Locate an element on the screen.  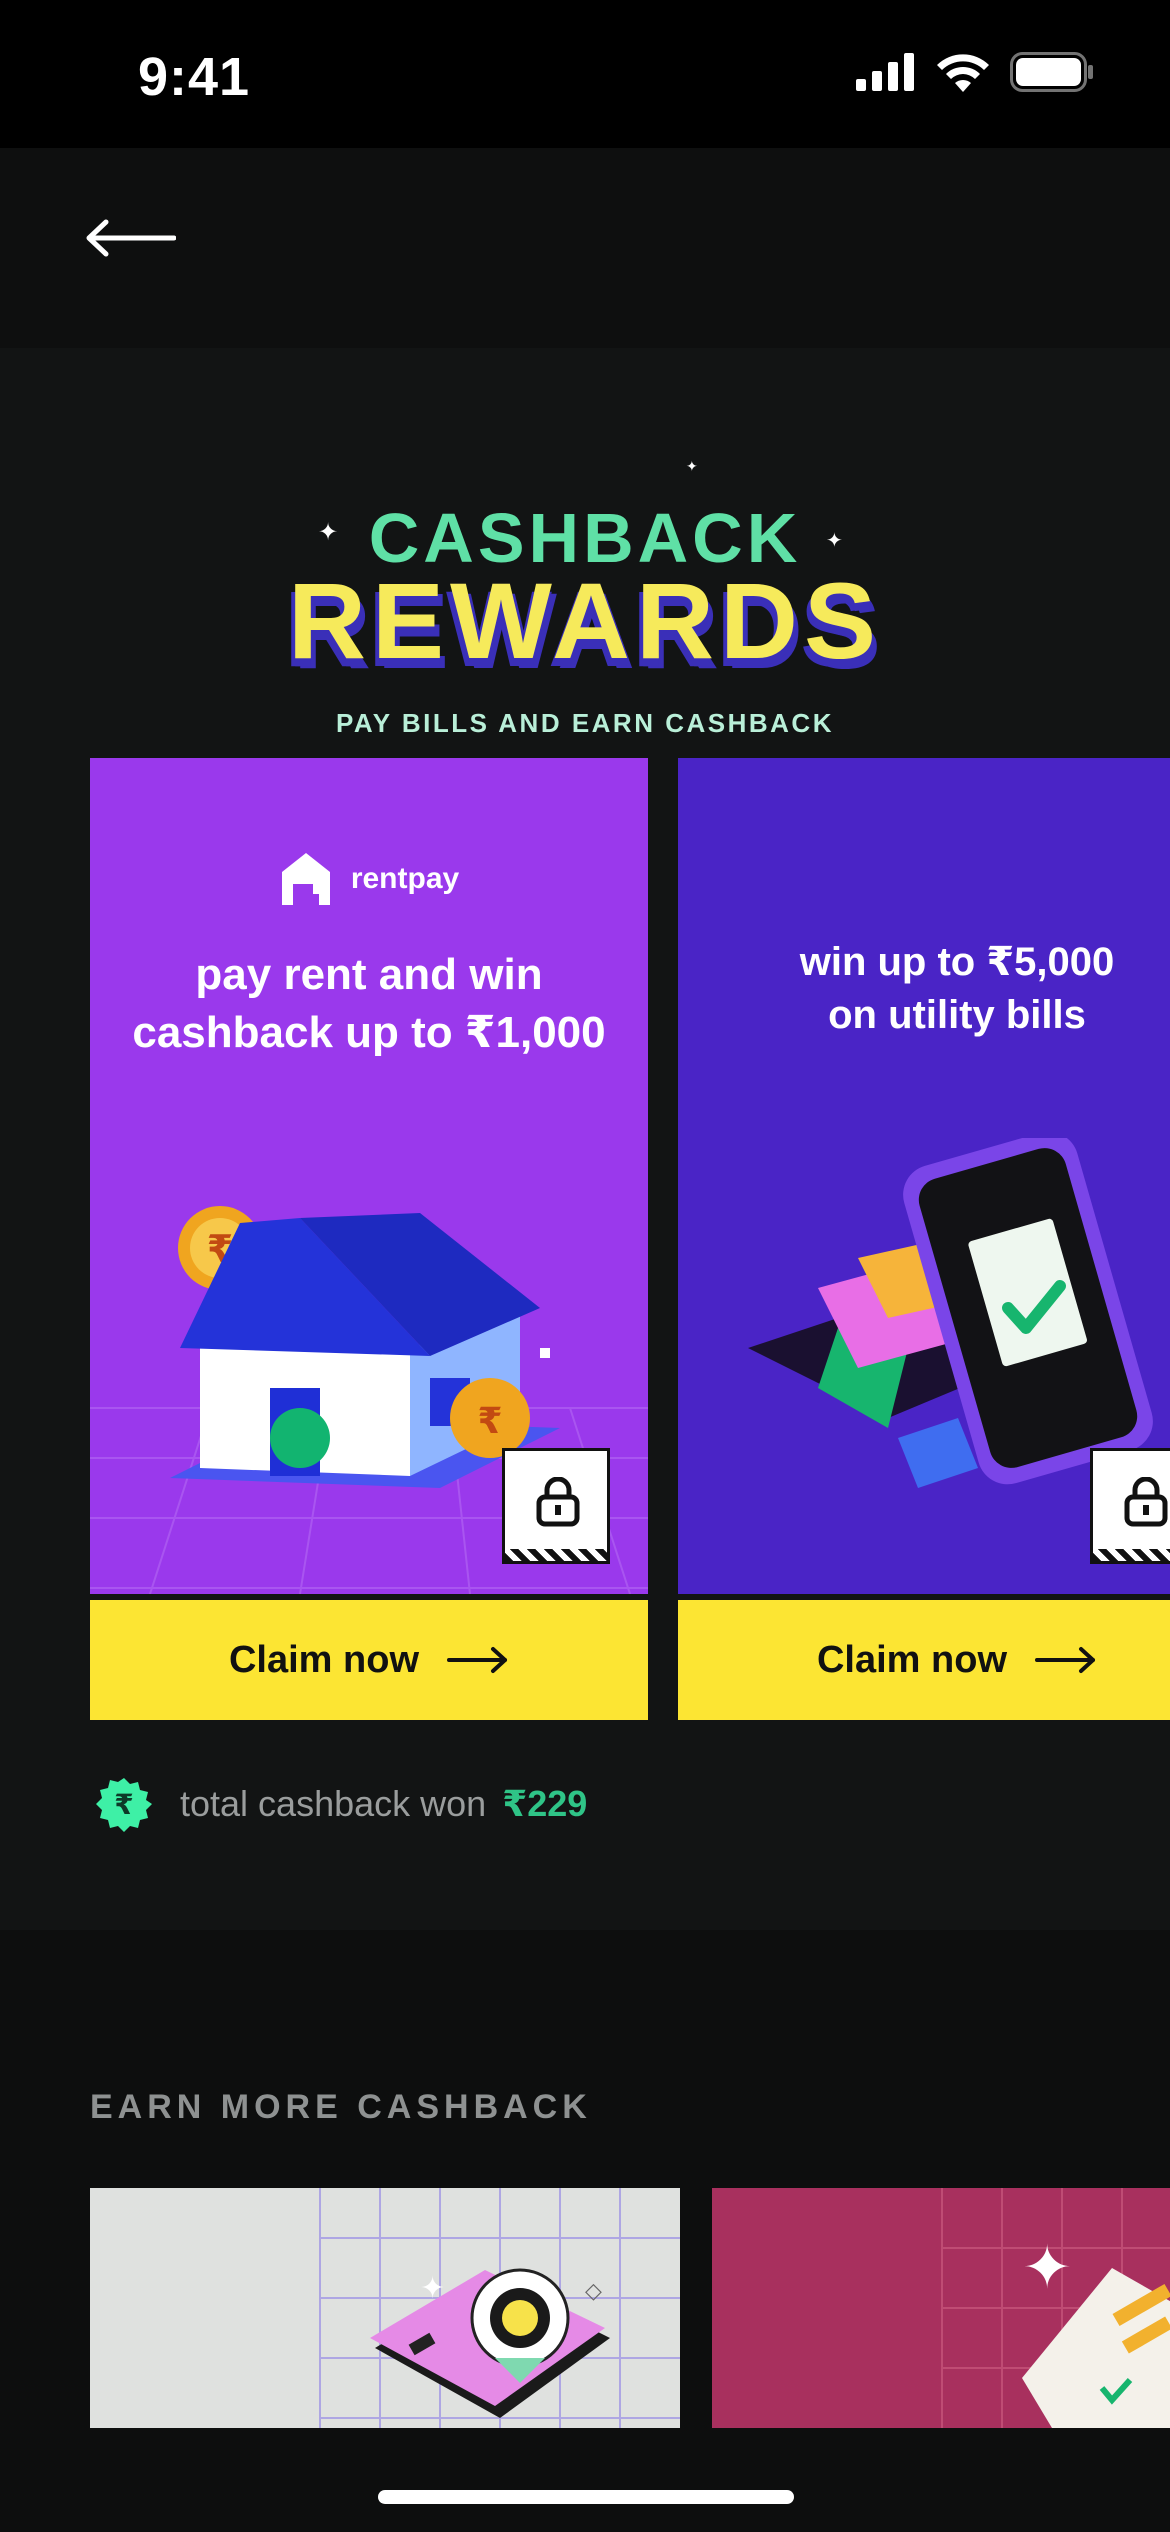
card-offer-illustration: ✦ ◇ is located at coordinates (499, 2308).